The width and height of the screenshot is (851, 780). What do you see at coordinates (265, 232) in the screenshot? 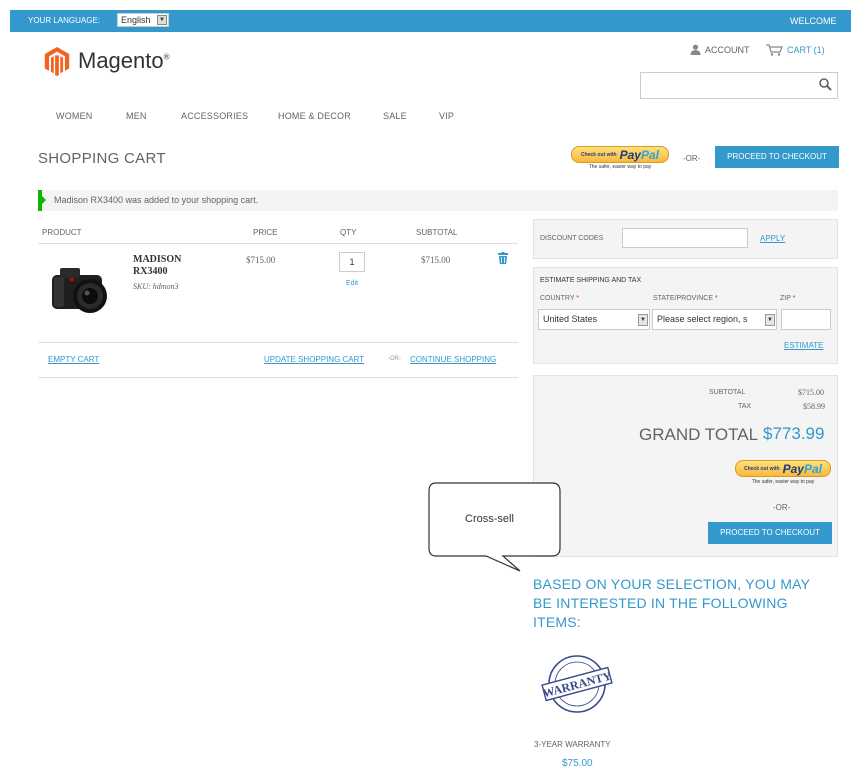
I see `column-price: PRICE` at bounding box center [265, 232].